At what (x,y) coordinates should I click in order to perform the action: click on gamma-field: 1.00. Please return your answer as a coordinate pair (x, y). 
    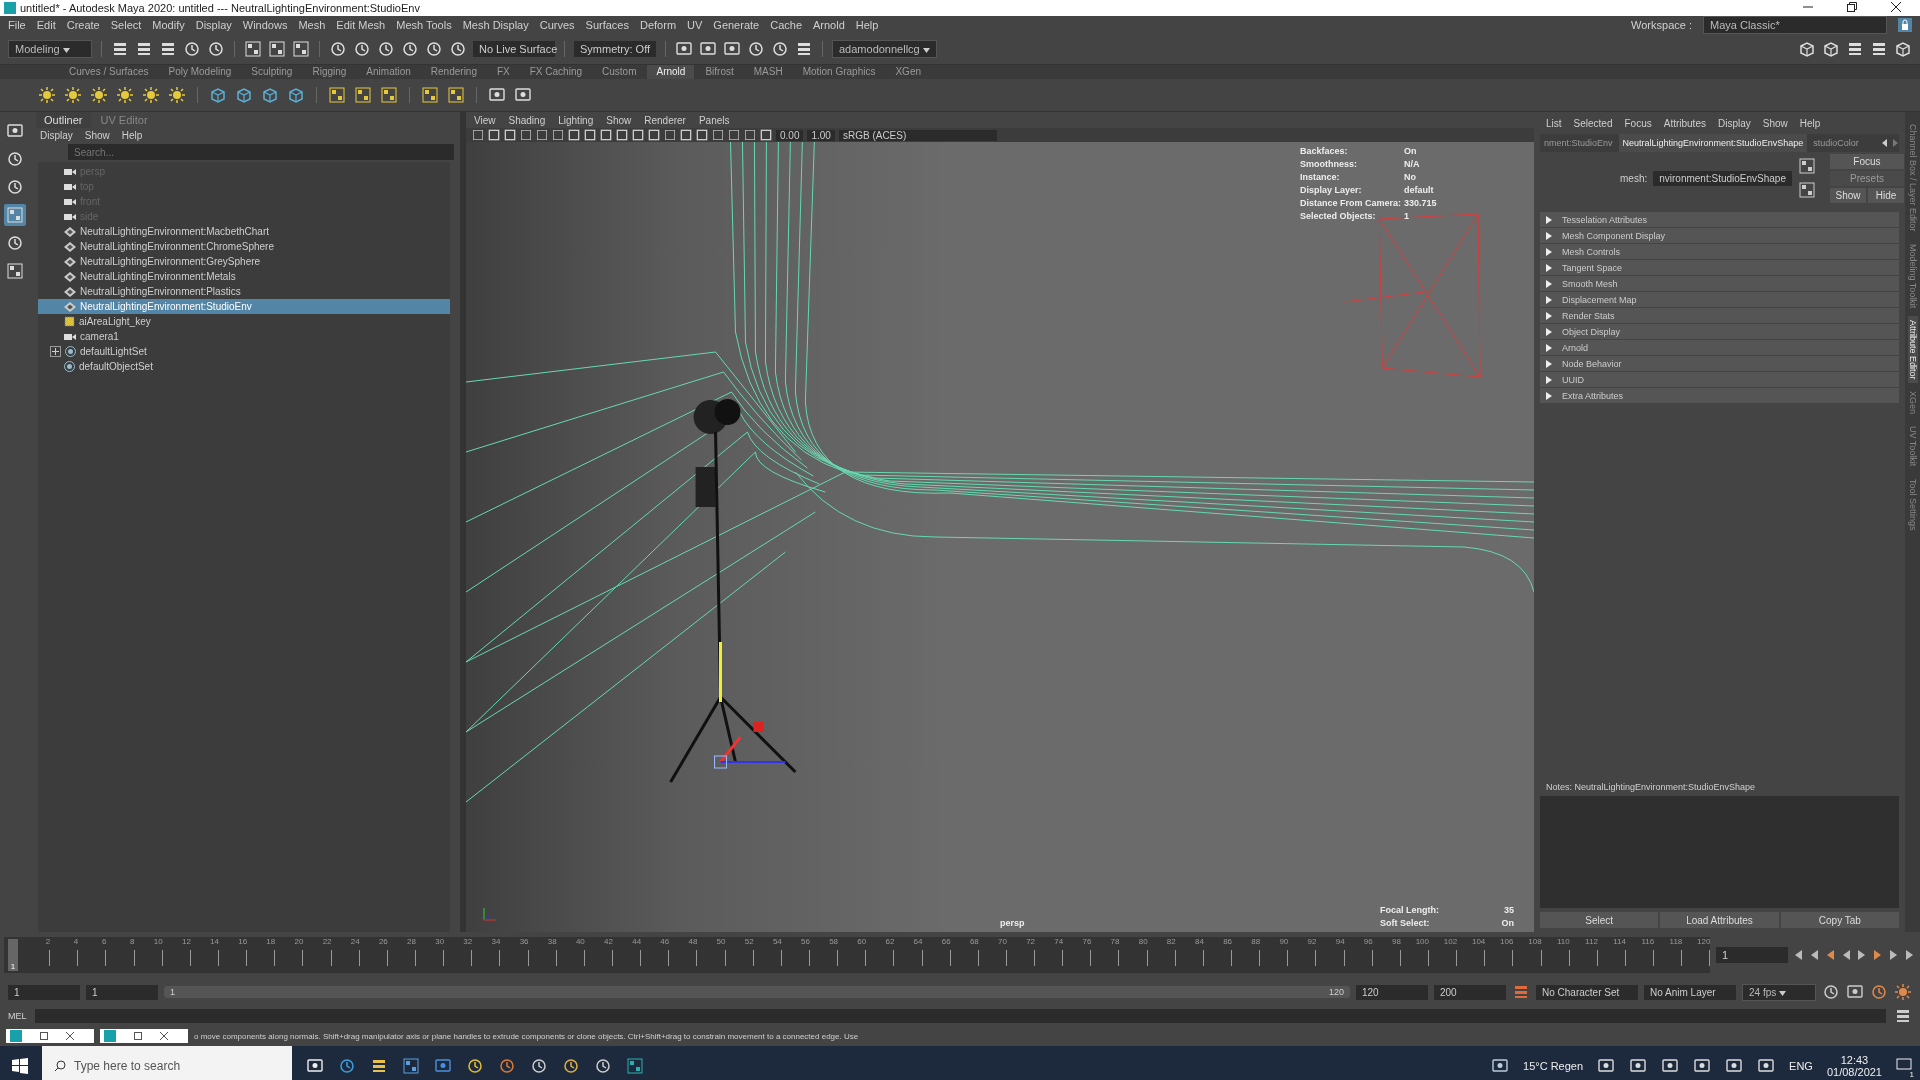
    Looking at the image, I should click on (821, 135).